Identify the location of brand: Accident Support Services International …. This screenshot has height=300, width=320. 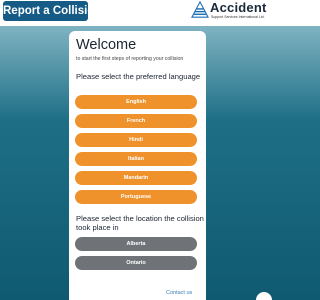
(231, 11).